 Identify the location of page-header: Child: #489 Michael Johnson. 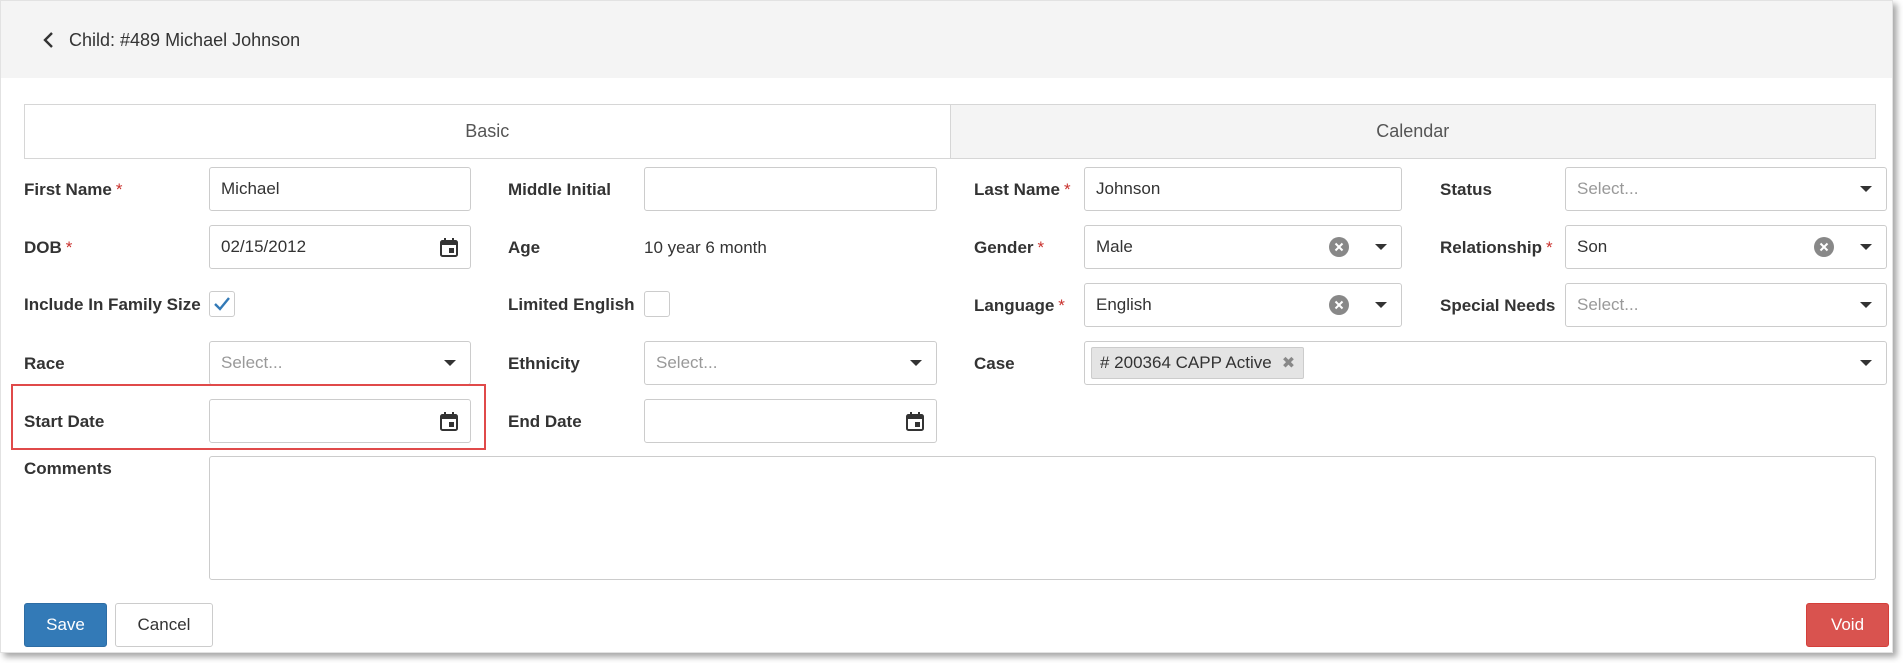
(946, 39).